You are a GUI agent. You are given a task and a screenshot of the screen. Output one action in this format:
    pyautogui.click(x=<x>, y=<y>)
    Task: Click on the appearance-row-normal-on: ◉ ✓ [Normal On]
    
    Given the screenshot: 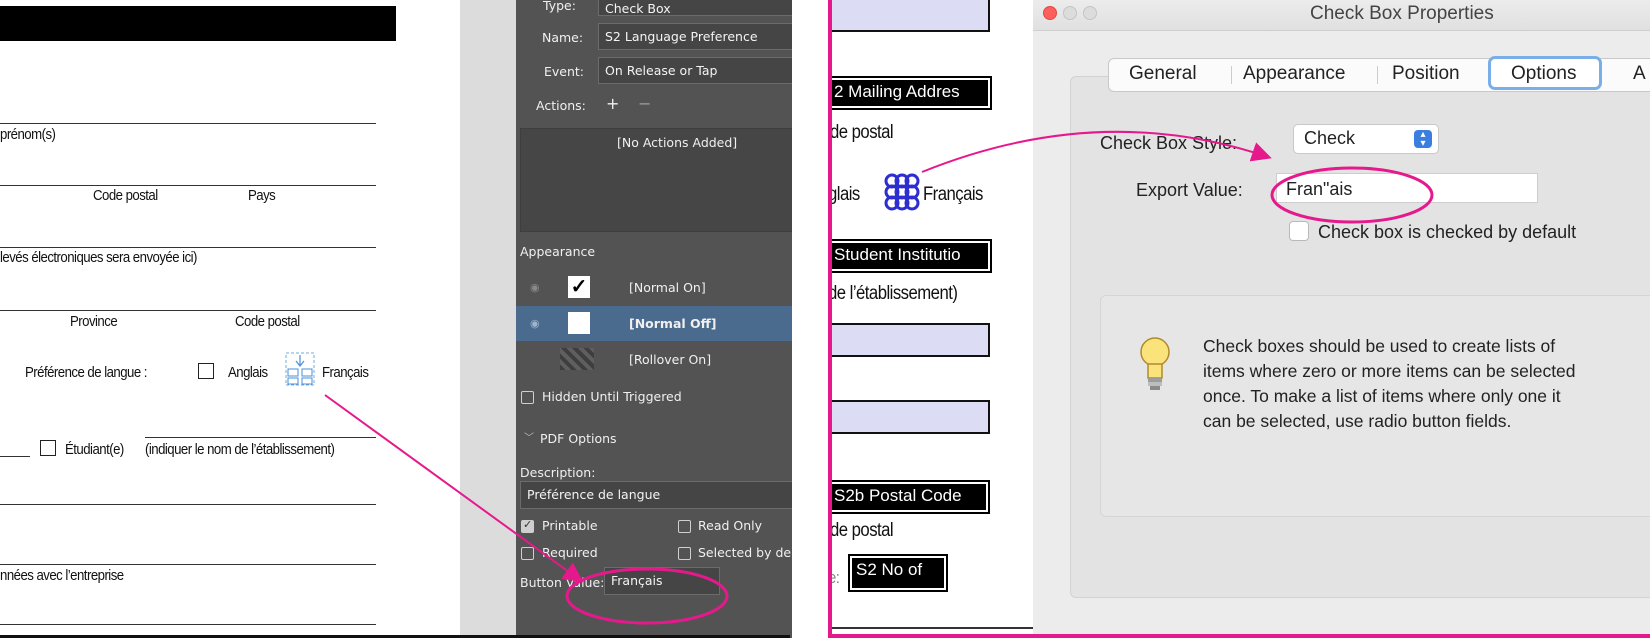 What is the action you would take?
    pyautogui.click(x=654, y=287)
    